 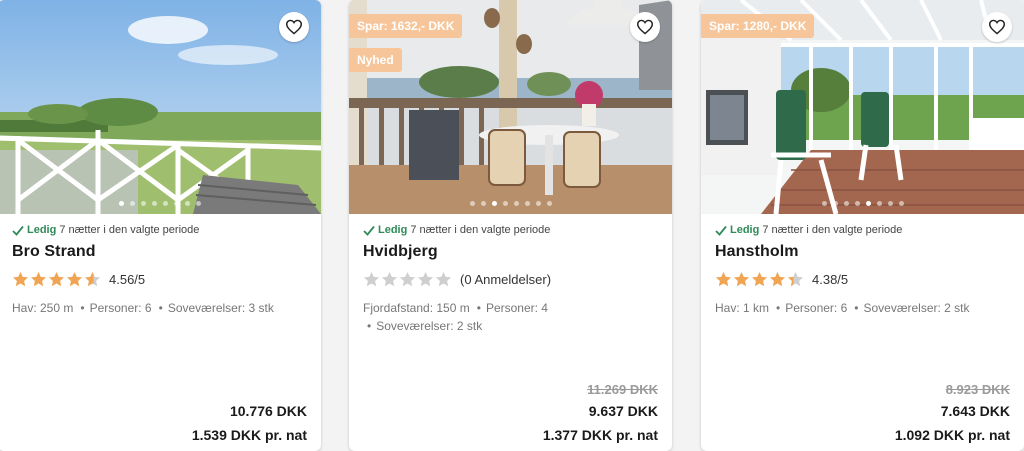 I want to click on price-per-night: 1.377 DKK pr. nat, so click(x=600, y=435).